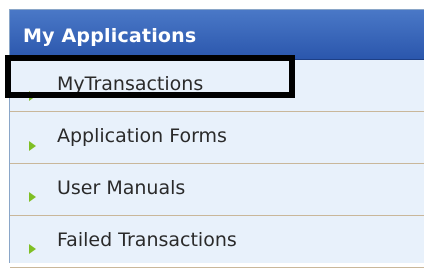 The image size is (424, 268). I want to click on menu-item-label: Failed Transactions, so click(147, 240).